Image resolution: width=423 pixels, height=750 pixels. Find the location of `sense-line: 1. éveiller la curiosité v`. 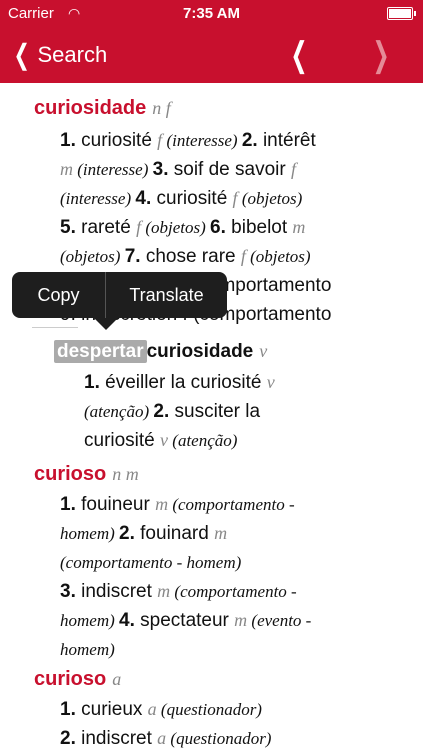

sense-line: 1. éveiller la curiosité v is located at coordinates (179, 382).